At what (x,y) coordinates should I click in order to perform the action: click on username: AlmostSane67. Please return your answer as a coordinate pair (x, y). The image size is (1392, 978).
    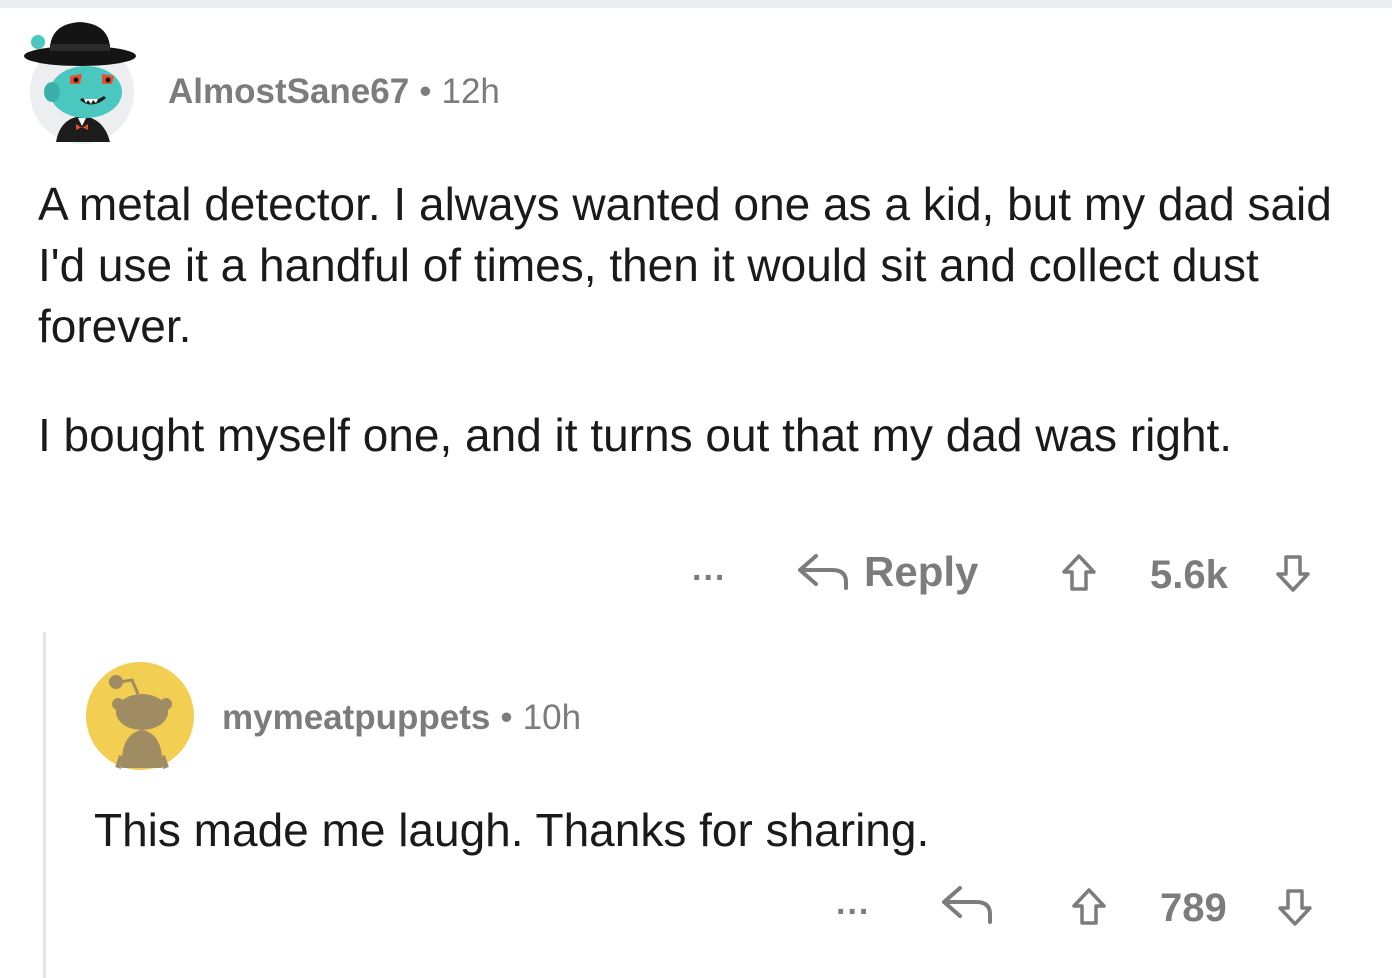
    Looking at the image, I should click on (288, 91).